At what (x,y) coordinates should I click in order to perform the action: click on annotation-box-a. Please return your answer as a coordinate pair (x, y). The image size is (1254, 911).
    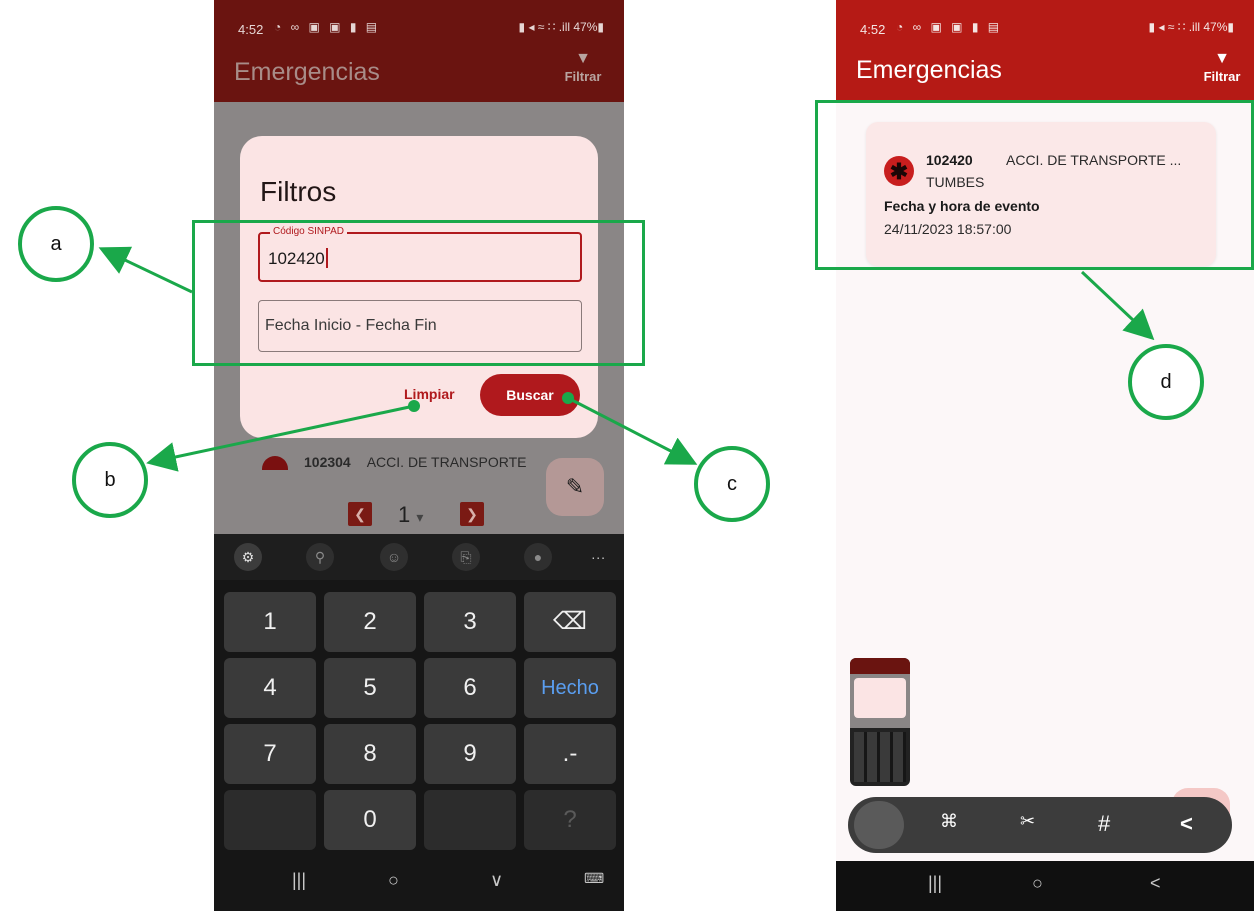
    Looking at the image, I should click on (418, 293).